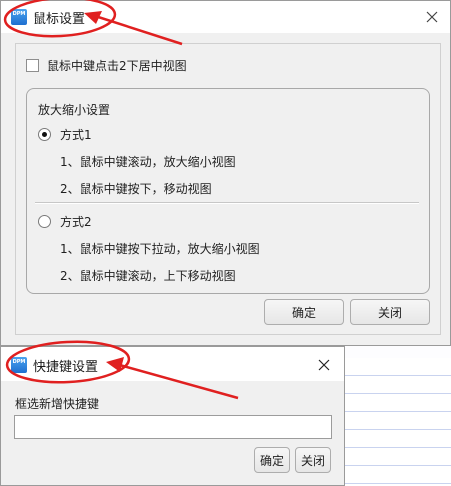 The width and height of the screenshot is (451, 486). What do you see at coordinates (66, 367) in the screenshot?
I see `shortcut-settings-title: 快捷键设置` at bounding box center [66, 367].